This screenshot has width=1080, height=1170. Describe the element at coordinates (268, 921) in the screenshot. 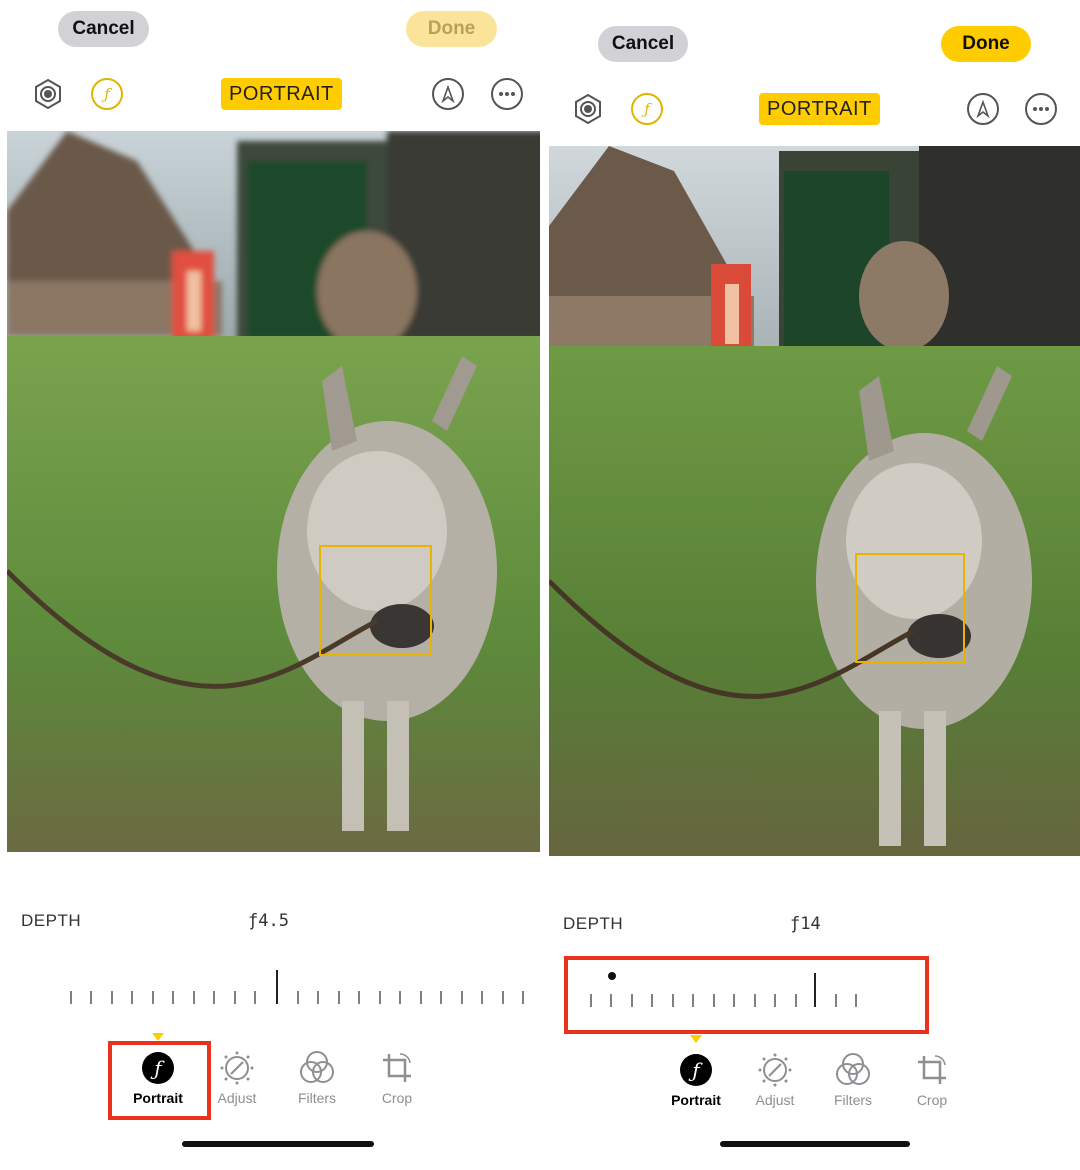

I see `aperture-value: ƒ4.5` at that location.